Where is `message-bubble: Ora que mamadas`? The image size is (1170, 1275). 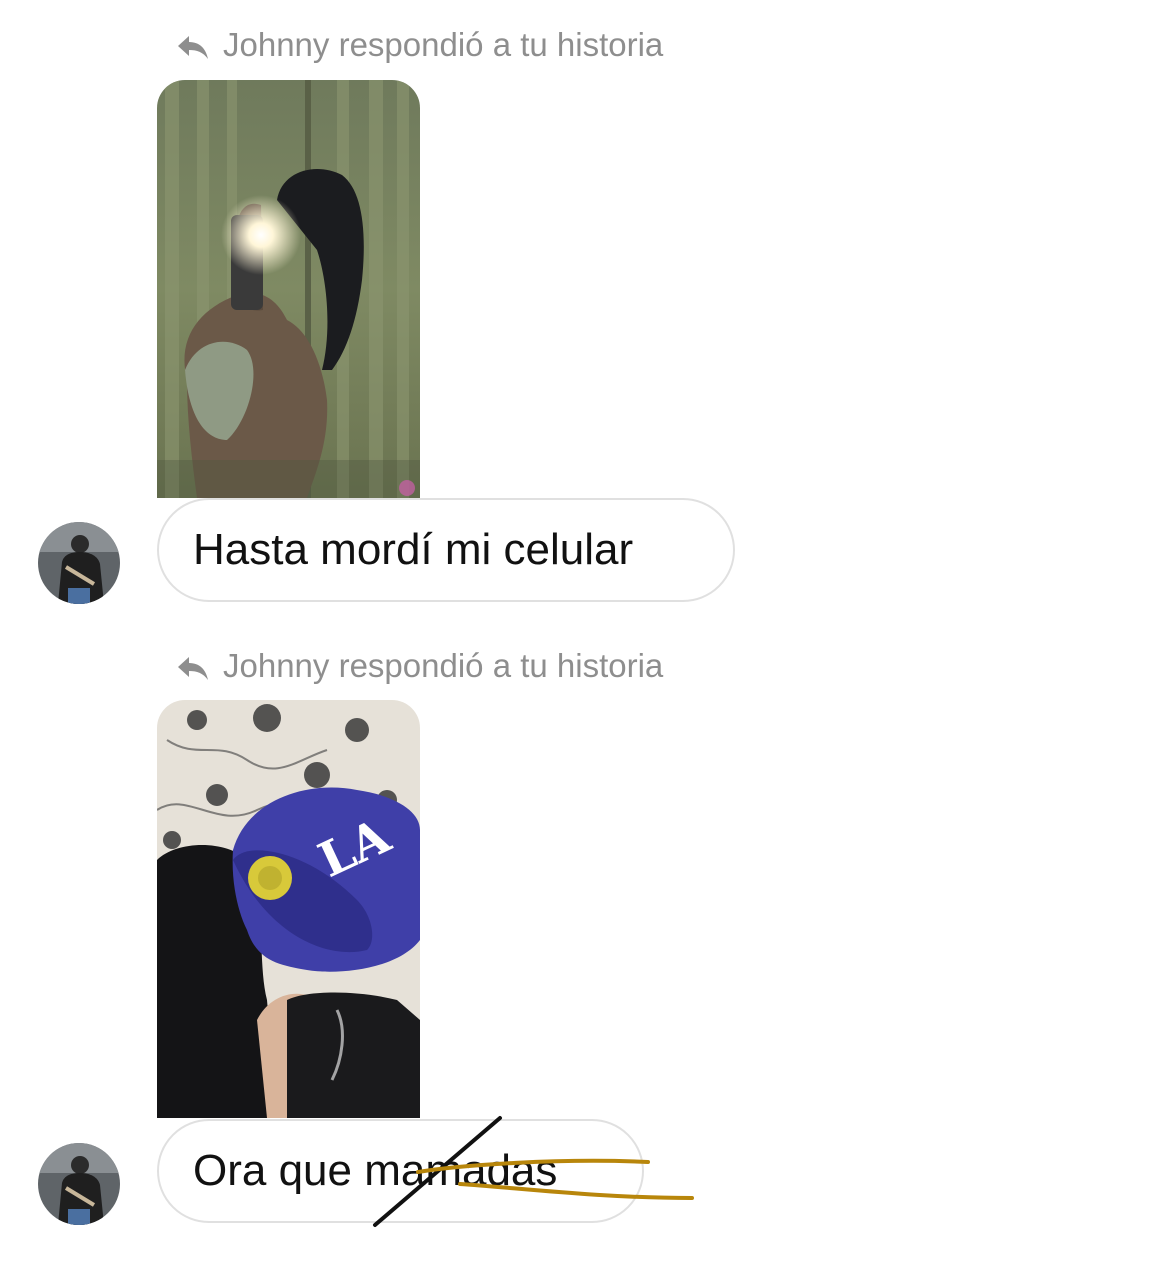
message-bubble: Ora que mamadas is located at coordinates (400, 1171).